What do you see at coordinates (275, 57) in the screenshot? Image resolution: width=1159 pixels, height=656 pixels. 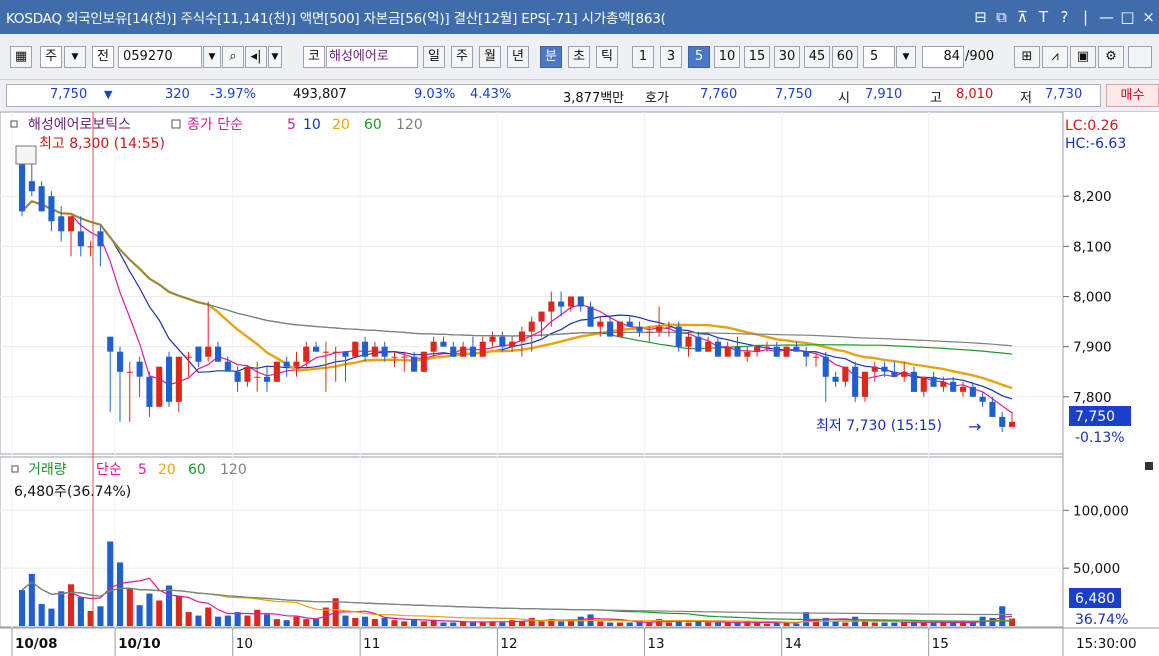 I see `sound-dropdown-icon: ▼` at bounding box center [275, 57].